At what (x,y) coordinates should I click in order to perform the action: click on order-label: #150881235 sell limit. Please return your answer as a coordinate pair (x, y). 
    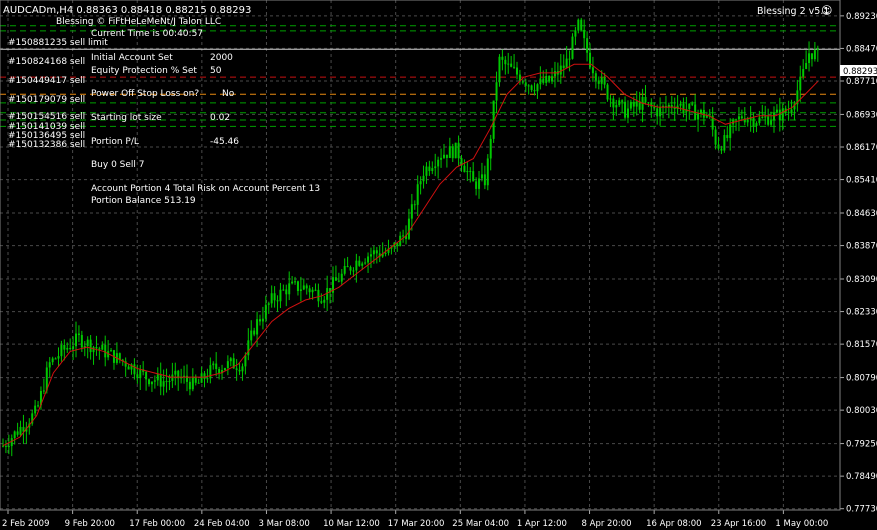
    Looking at the image, I should click on (58, 43).